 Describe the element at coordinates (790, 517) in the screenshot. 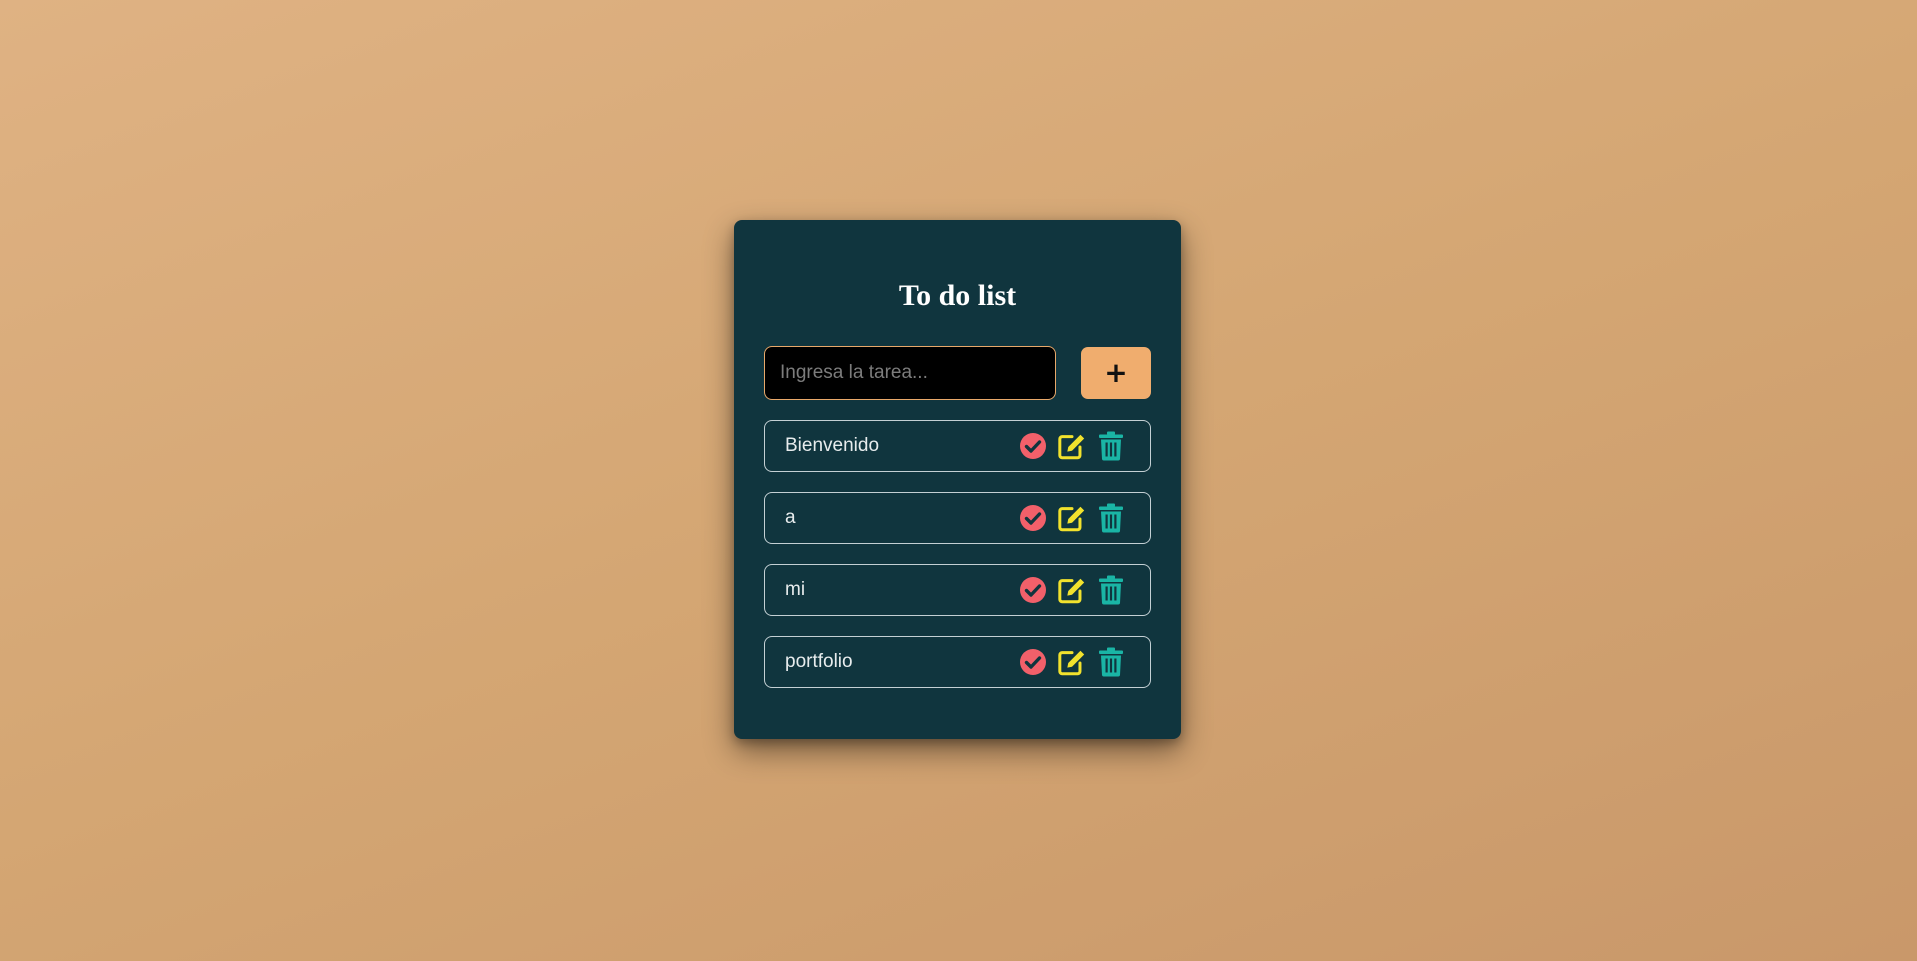

I see `task-text: a` at that location.